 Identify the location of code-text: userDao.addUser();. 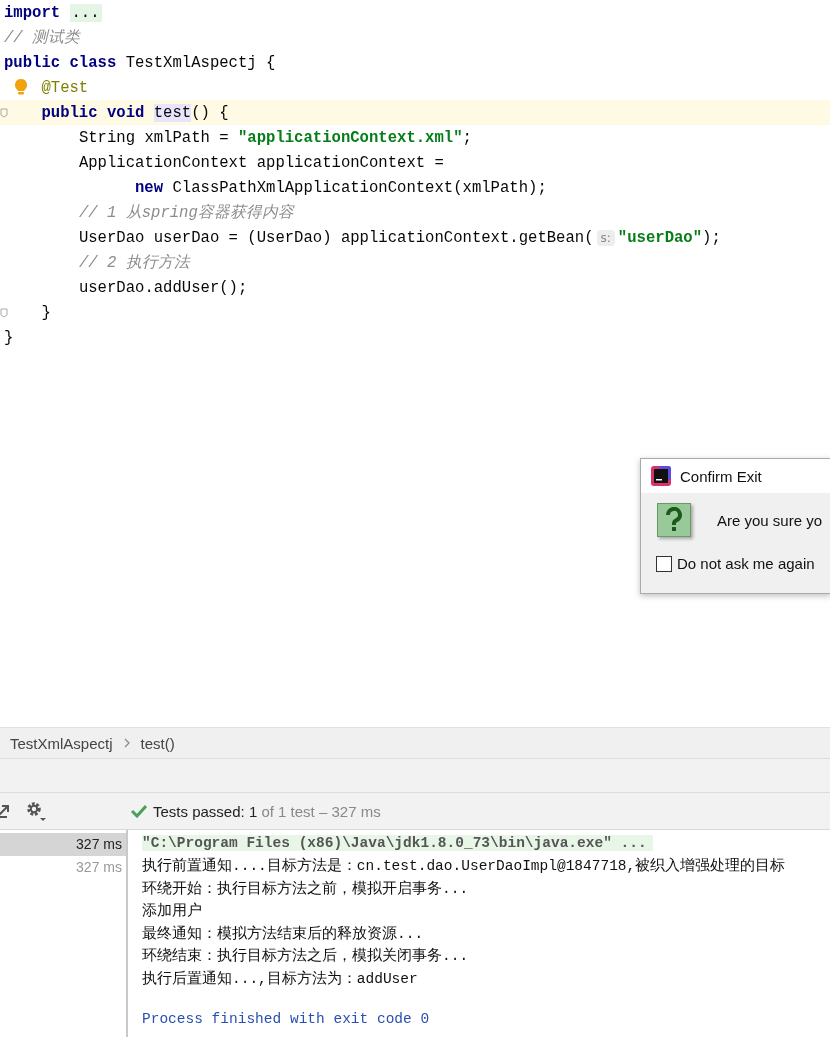
(163, 287).